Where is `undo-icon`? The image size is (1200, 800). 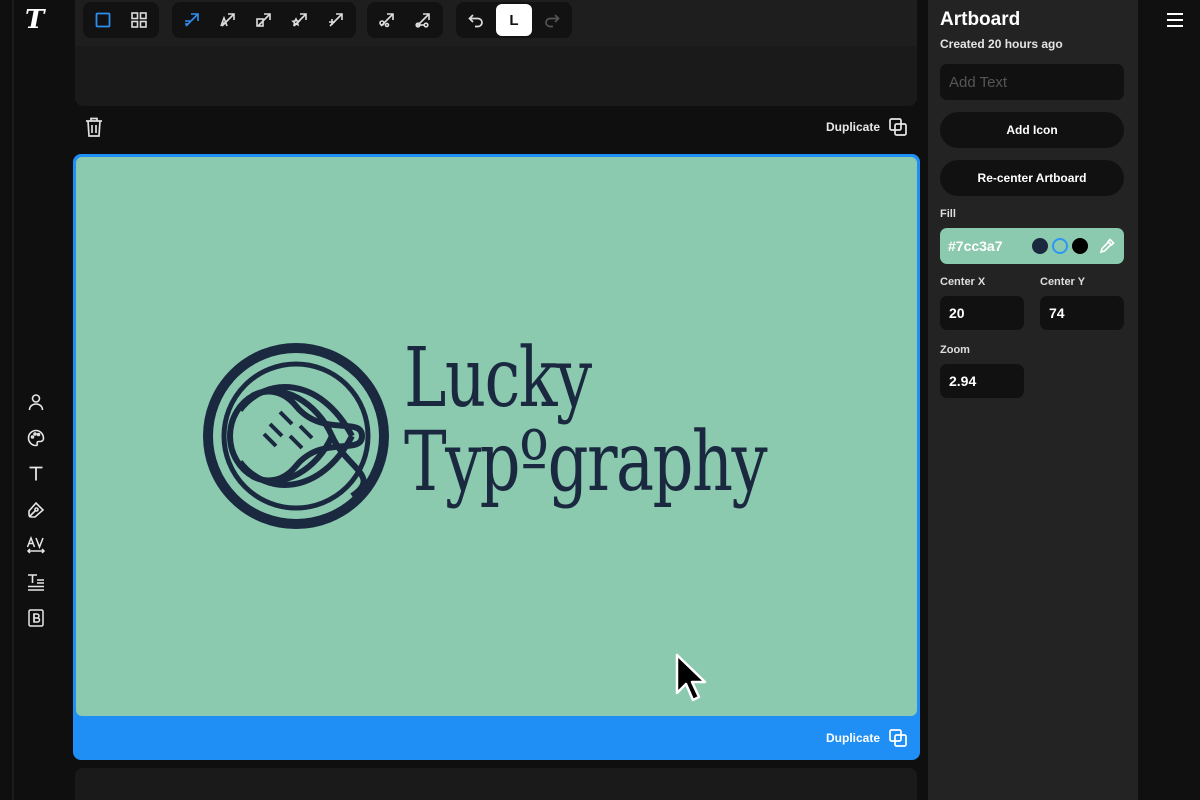
undo-icon is located at coordinates (476, 20).